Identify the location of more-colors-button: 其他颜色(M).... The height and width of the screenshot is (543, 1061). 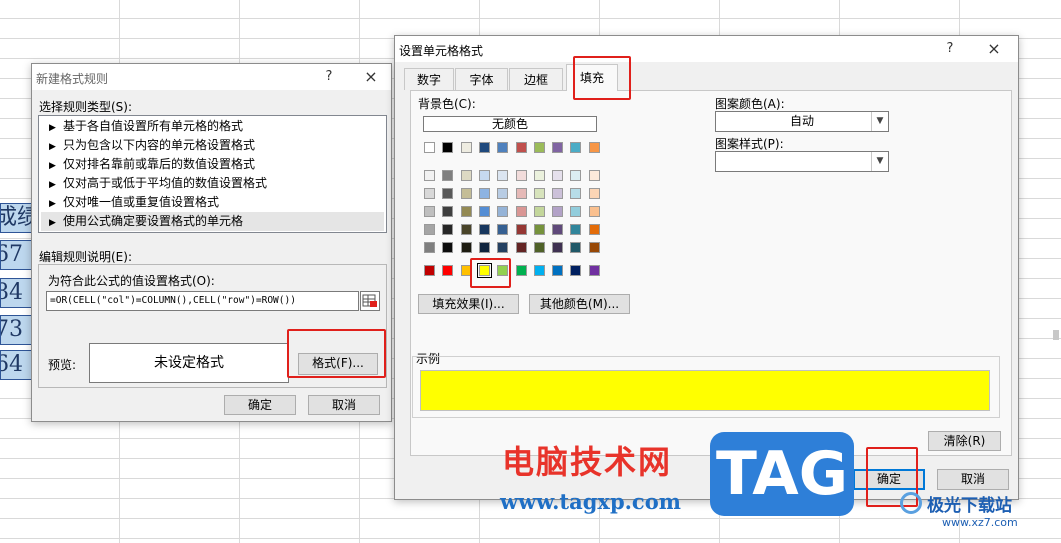
(579, 304).